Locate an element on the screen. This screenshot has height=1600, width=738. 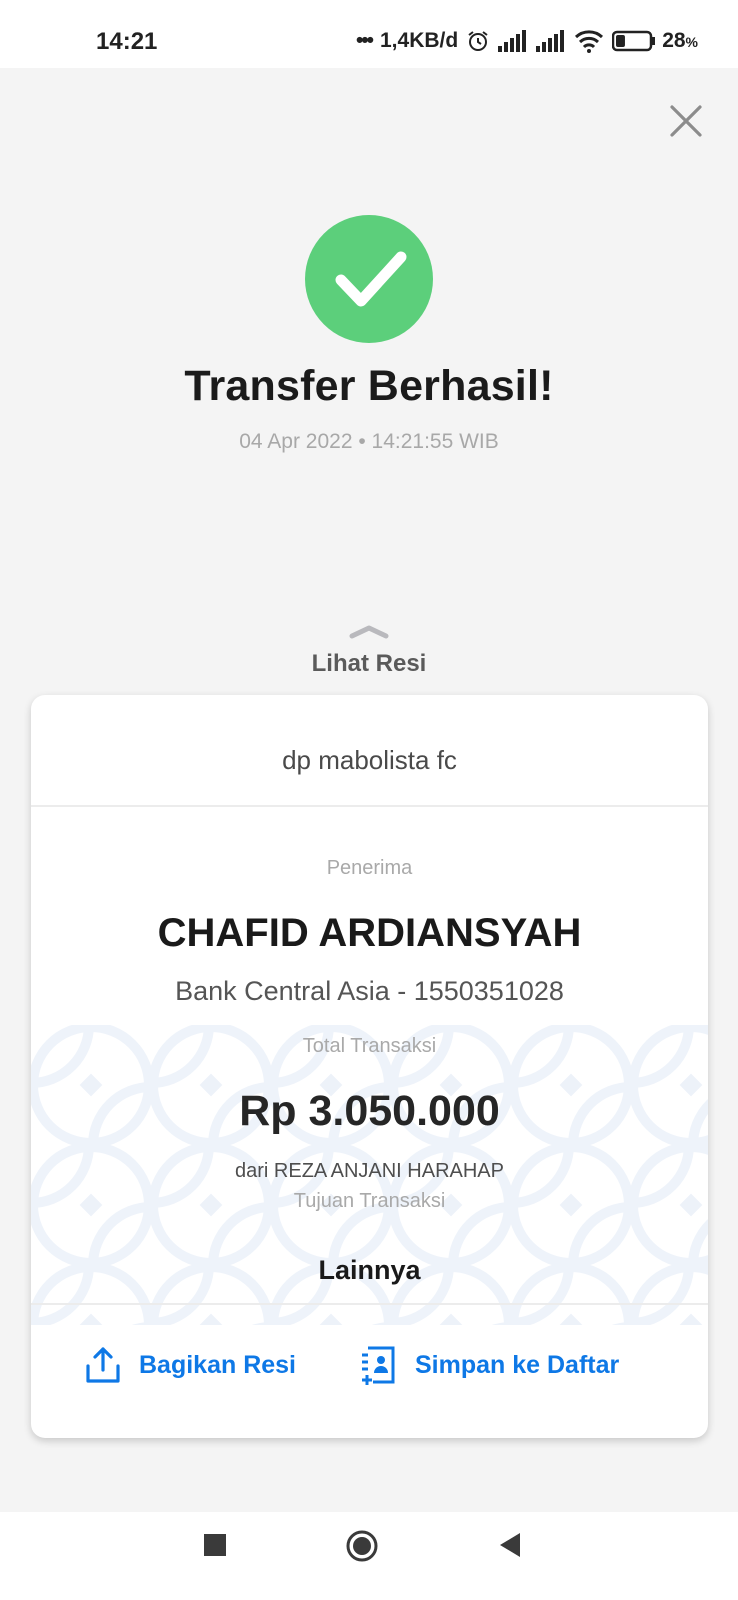
navigation-bar is located at coordinates (369, 1556).